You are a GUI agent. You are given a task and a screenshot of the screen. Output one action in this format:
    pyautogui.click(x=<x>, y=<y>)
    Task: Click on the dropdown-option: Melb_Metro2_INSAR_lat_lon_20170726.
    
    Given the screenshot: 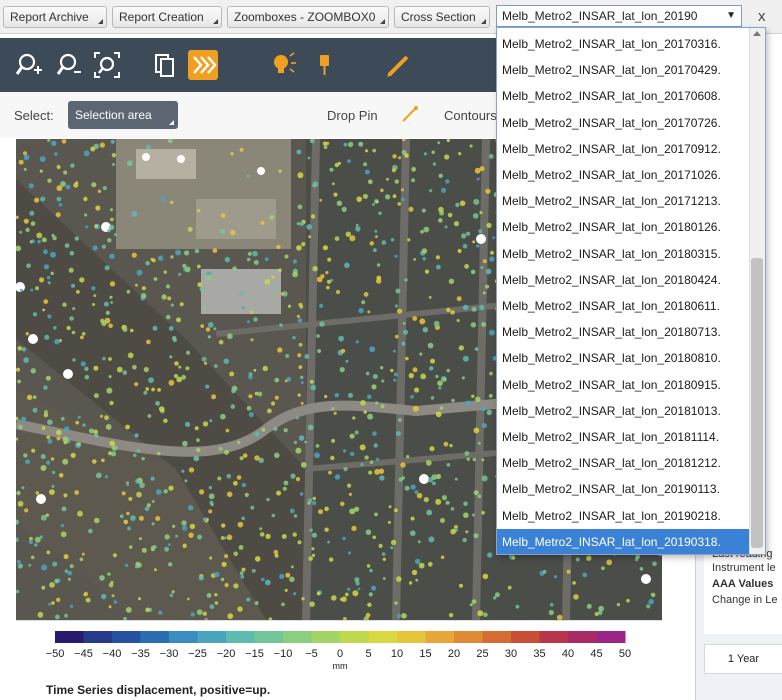 What is the action you would take?
    pyautogui.click(x=623, y=123)
    